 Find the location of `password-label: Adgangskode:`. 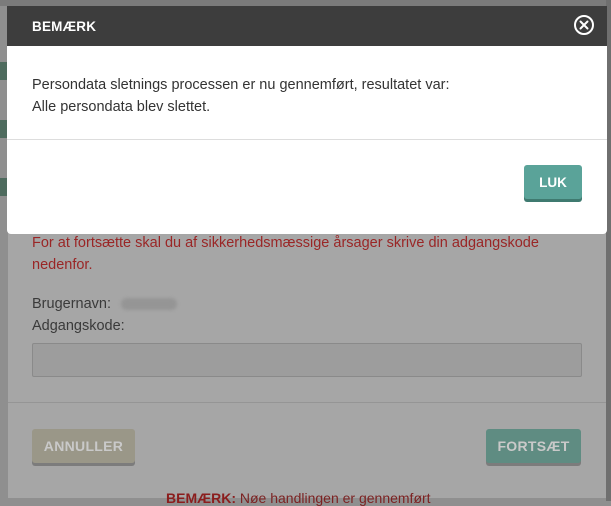

password-label: Adgangskode: is located at coordinates (78, 326).